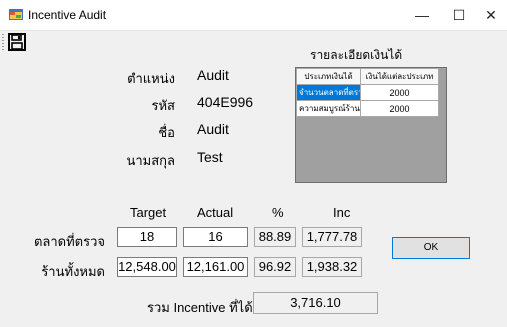  I want to click on toolbar-grip, so click(3, 43).